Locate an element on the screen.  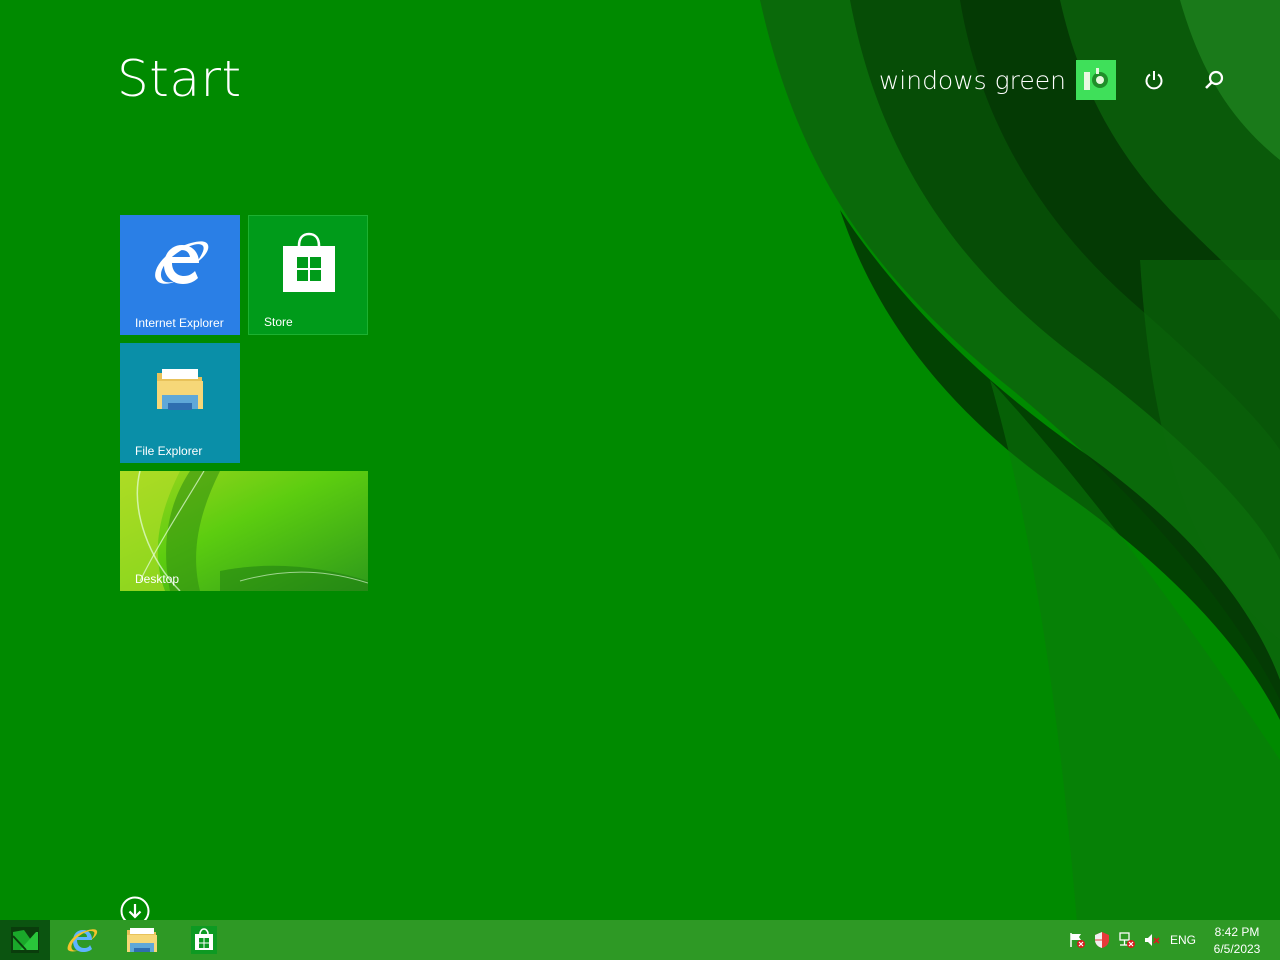
user-name: windows green is located at coordinates (972, 80).